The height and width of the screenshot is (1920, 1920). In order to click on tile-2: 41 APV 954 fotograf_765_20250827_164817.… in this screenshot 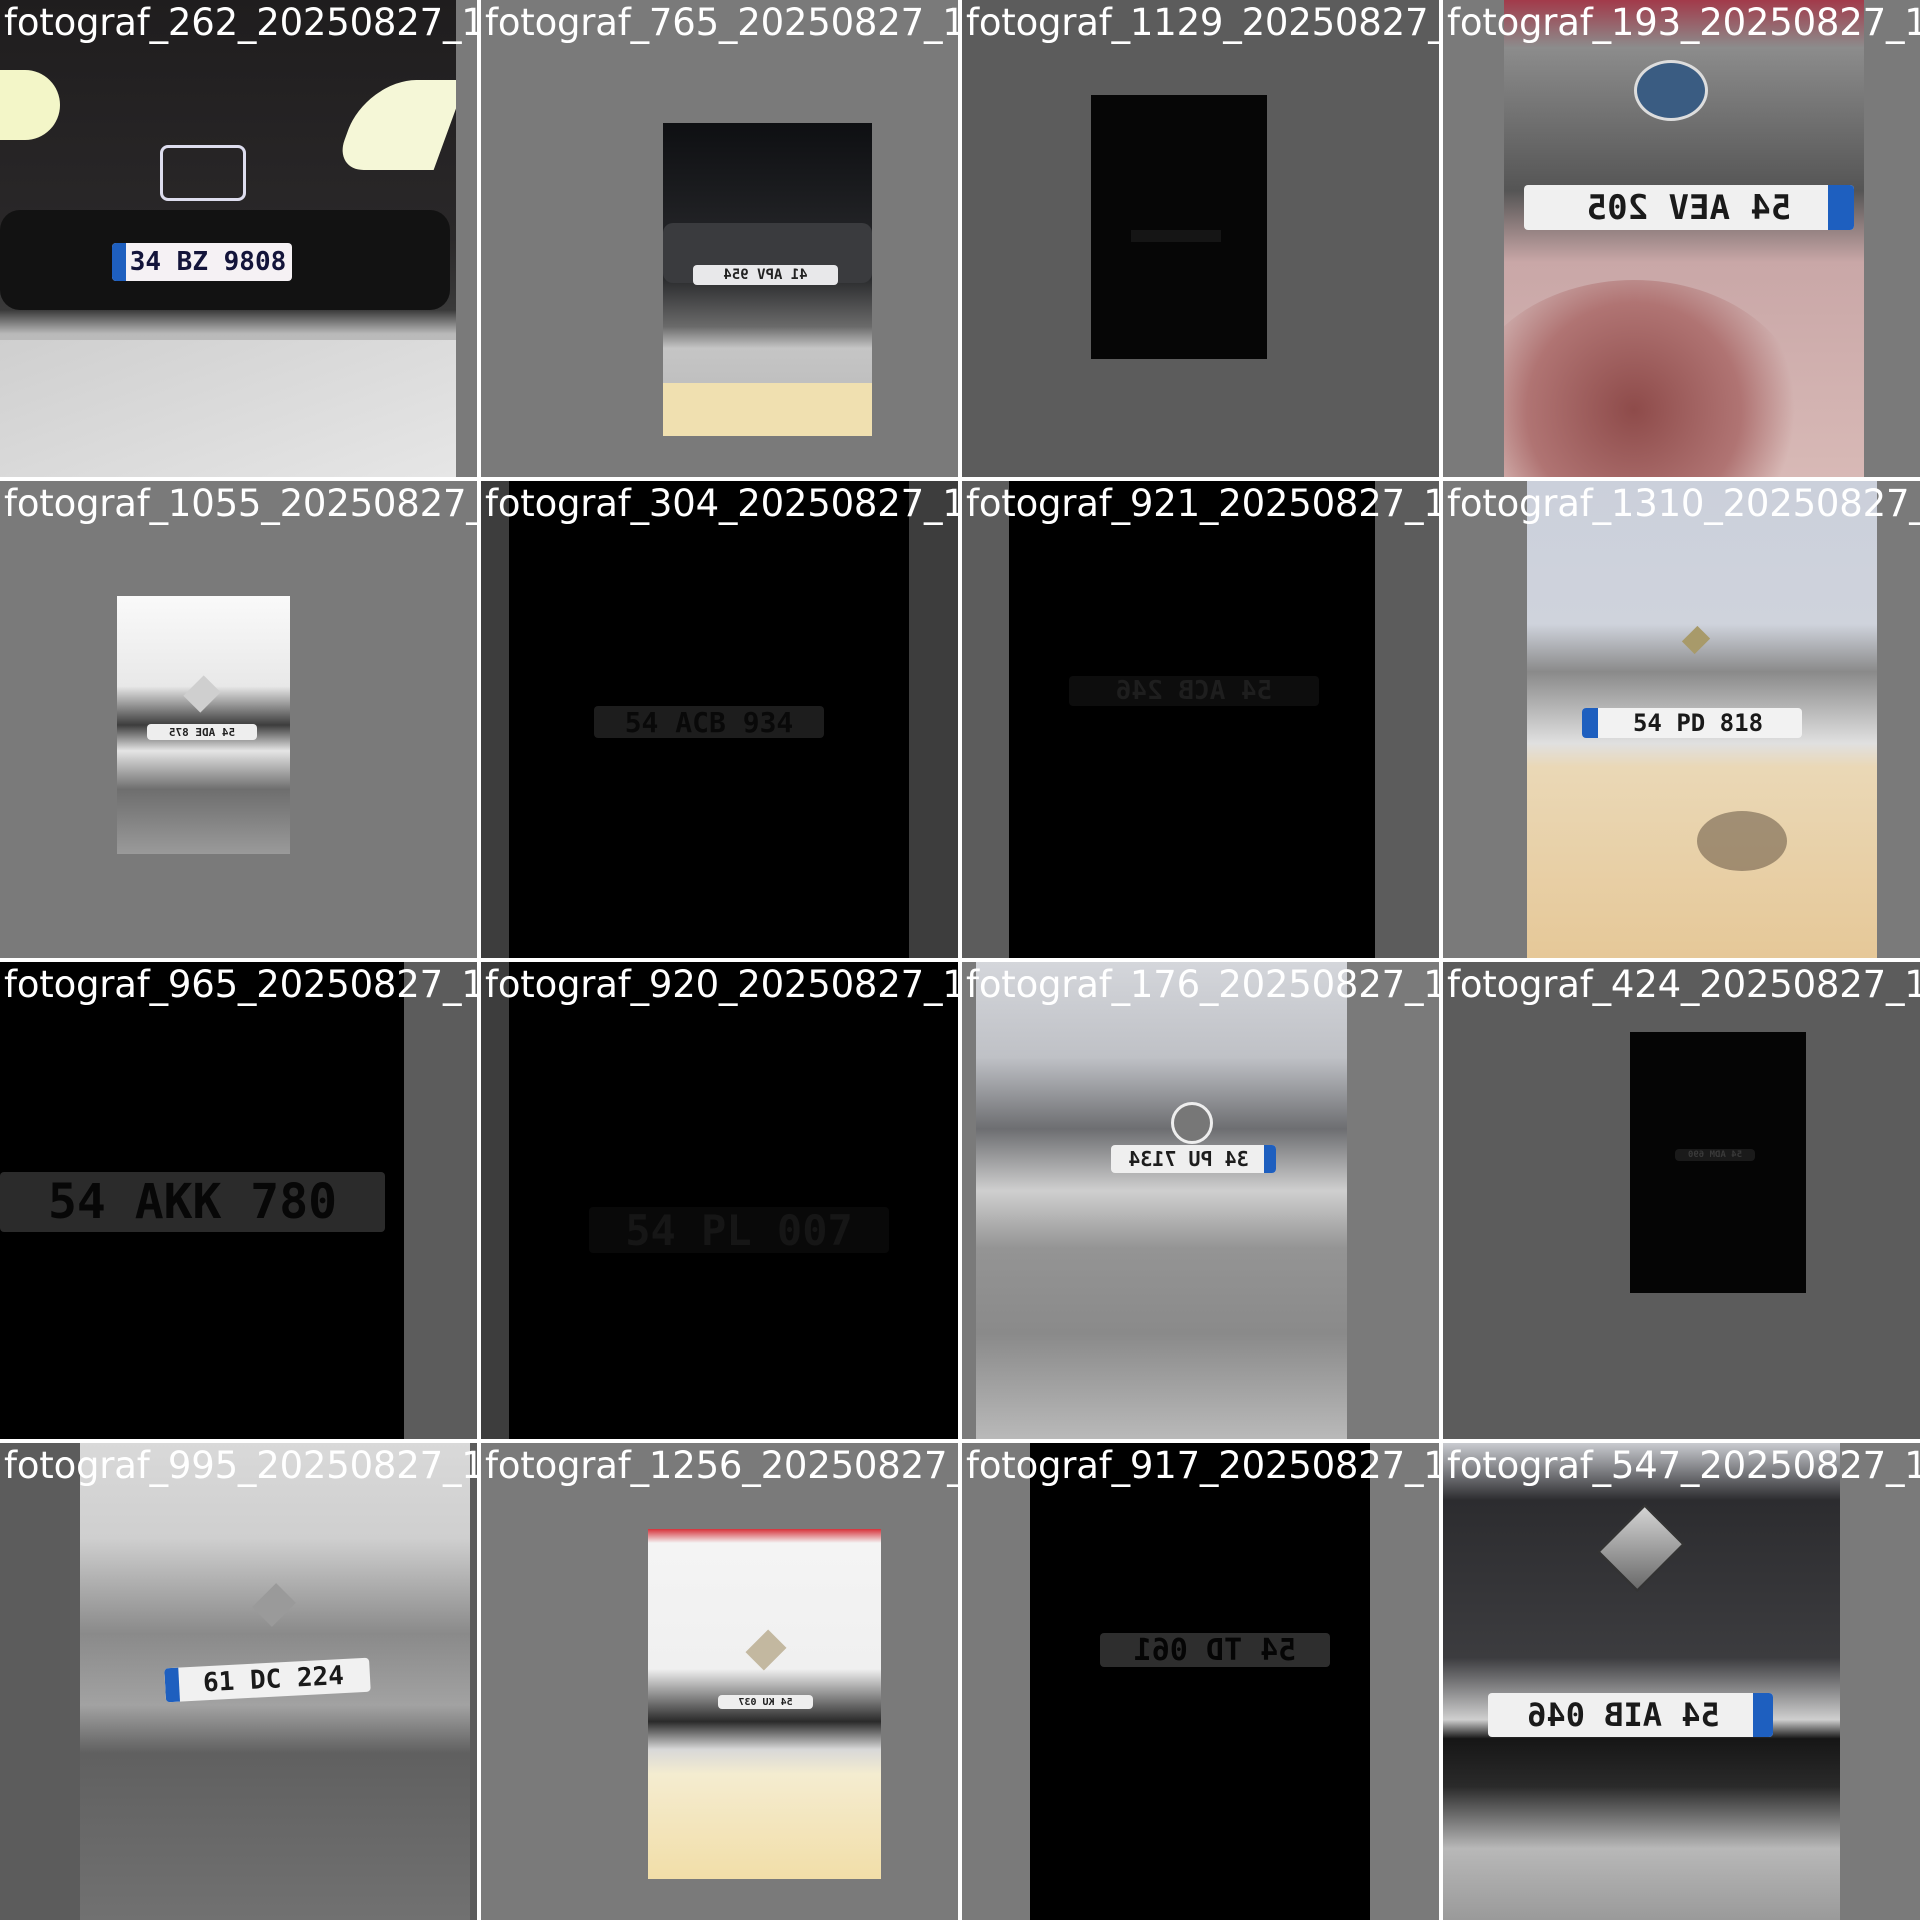, I will do `click(719, 238)`.